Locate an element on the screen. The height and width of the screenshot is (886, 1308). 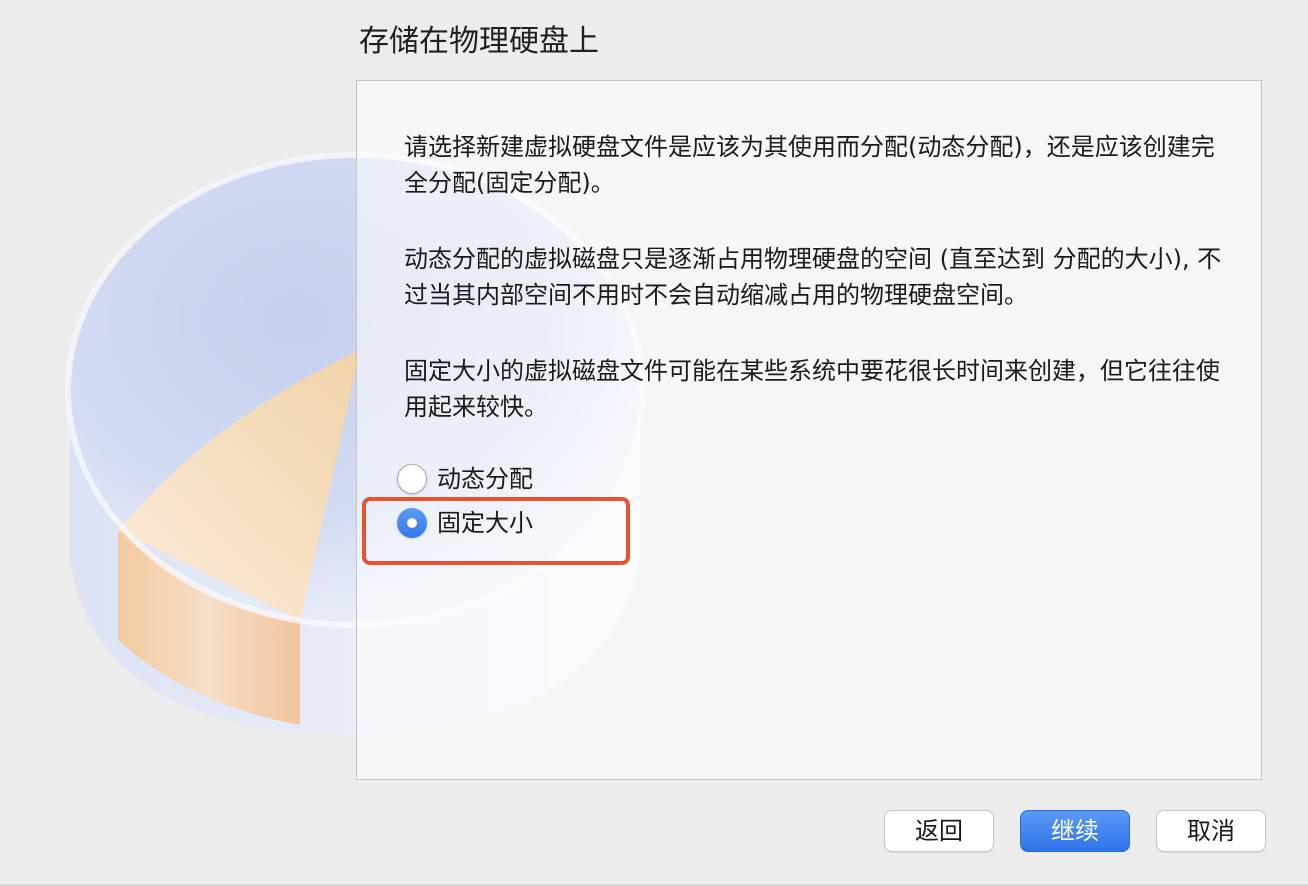
fixed-description-paragraph: 固定大小的虚拟磁盘文件可能在某些系统中要花很长时间来创建，但它往往使用起来较快。 is located at coordinates (812, 389).